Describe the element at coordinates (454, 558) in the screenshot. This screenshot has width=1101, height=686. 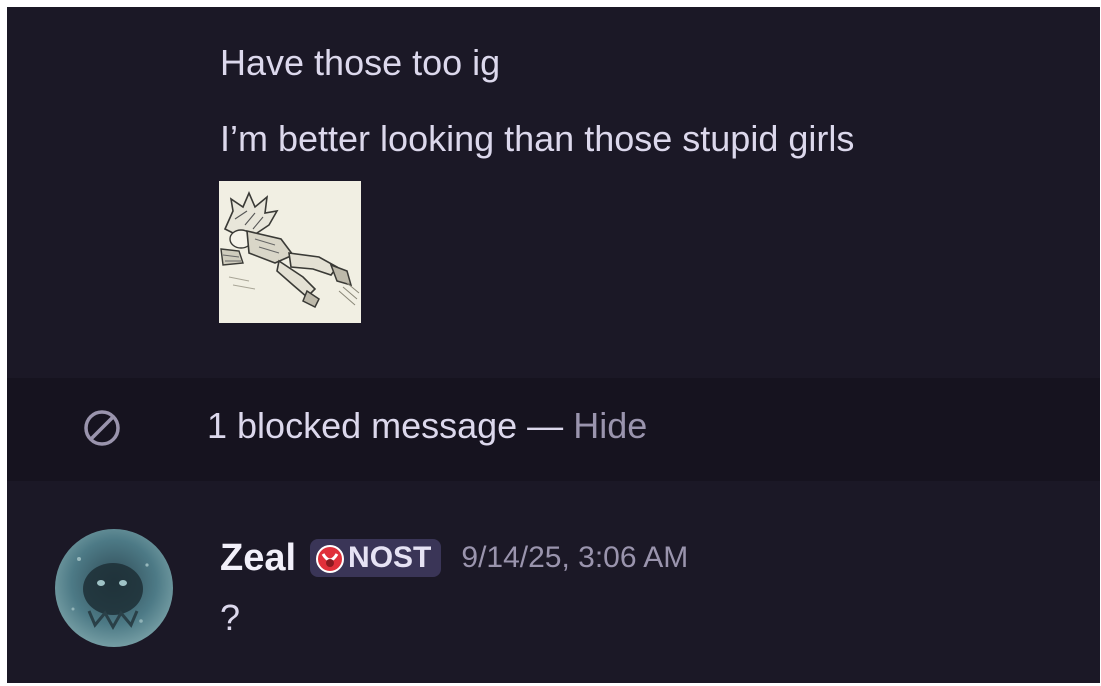
I see `message-header: Zeal NOST 9/14/25, 3:06 AM` at that location.